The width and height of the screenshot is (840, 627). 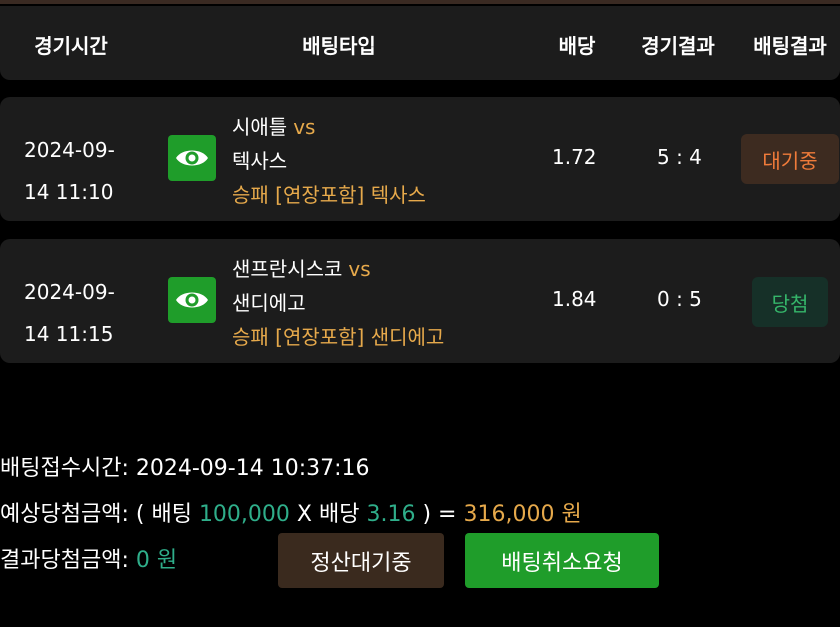 I want to click on received-time-line: 배팅접수시간: 2024-09-14 10:37:16, so click(x=185, y=466).